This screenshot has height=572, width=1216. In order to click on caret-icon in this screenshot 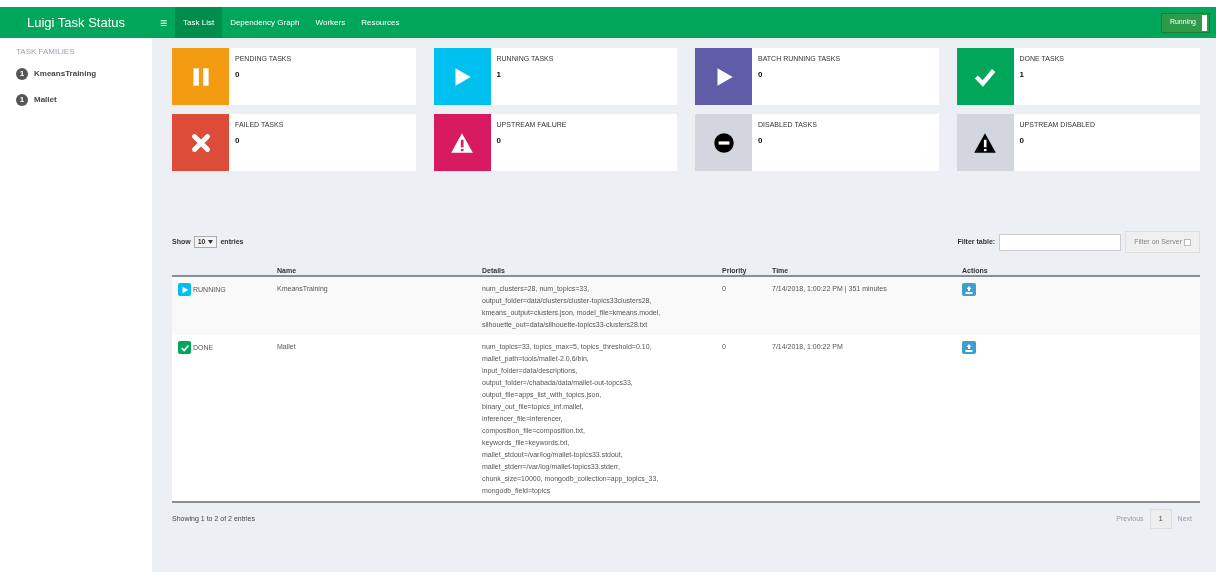, I will do `click(211, 242)`.